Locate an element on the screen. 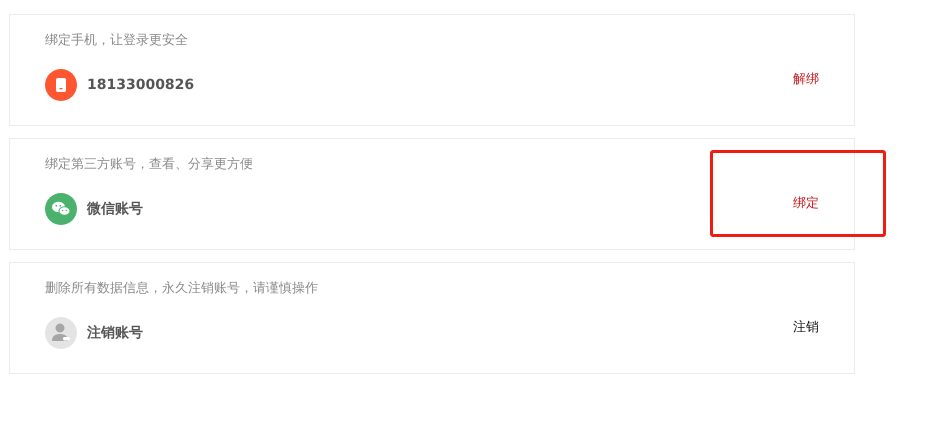  account-label: 微信账号 is located at coordinates (115, 209).